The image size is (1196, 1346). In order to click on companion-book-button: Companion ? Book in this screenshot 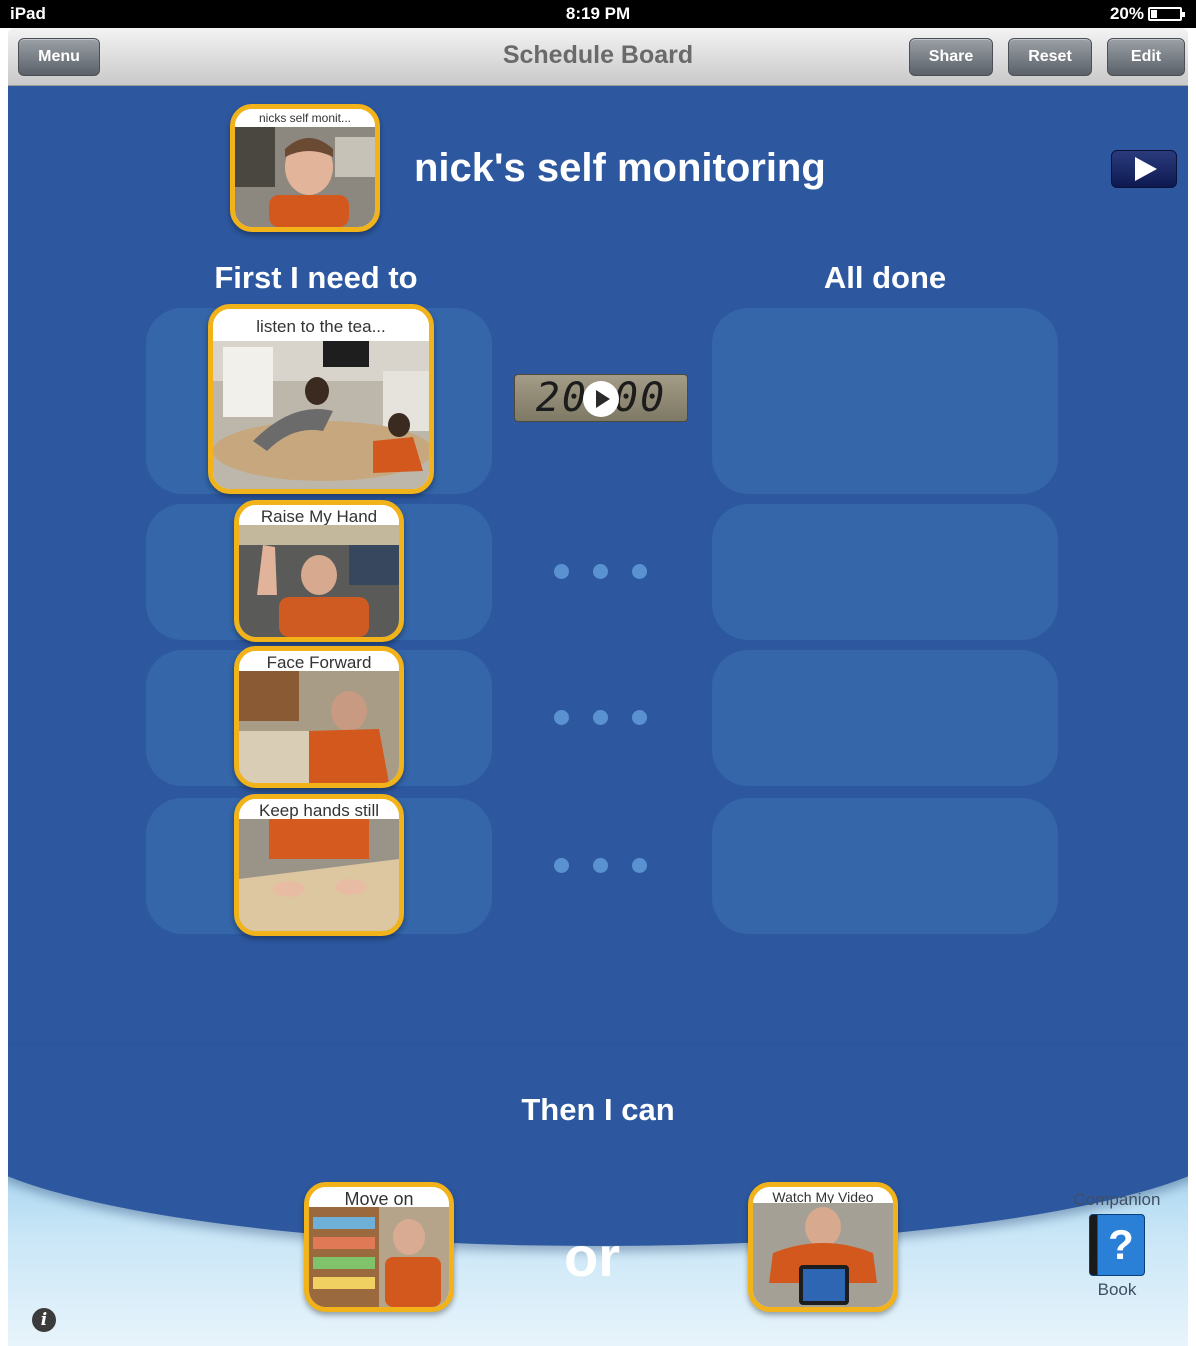, I will do `click(1117, 1245)`.